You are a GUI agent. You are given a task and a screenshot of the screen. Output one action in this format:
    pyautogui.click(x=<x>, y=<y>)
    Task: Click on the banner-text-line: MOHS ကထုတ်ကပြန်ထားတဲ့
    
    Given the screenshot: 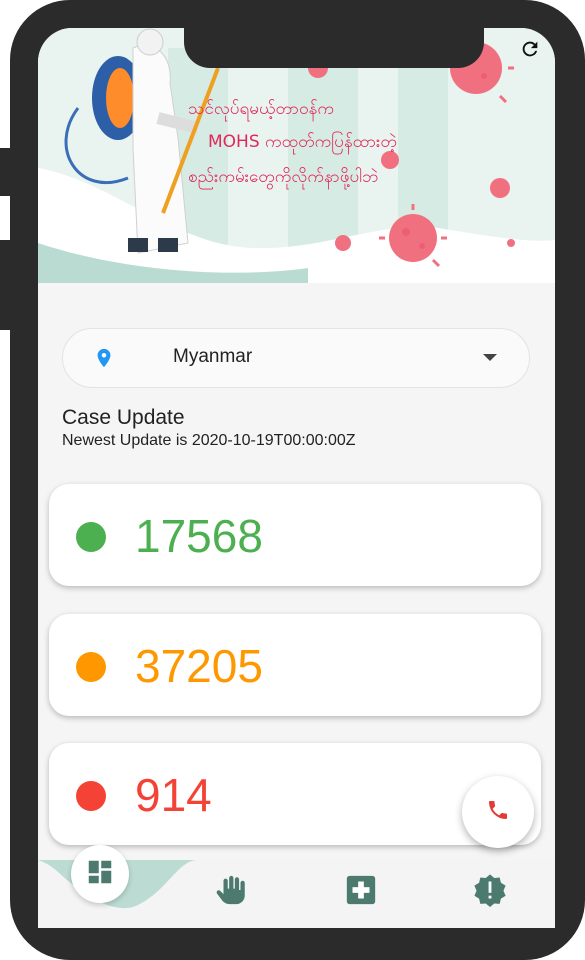 What is the action you would take?
    pyautogui.click(x=302, y=142)
    